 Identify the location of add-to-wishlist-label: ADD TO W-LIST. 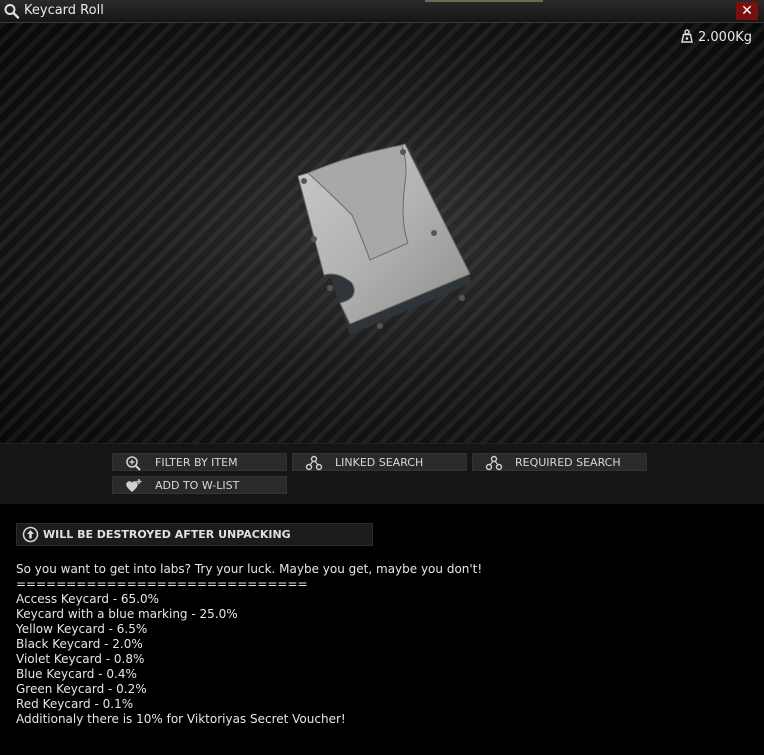
(197, 485).